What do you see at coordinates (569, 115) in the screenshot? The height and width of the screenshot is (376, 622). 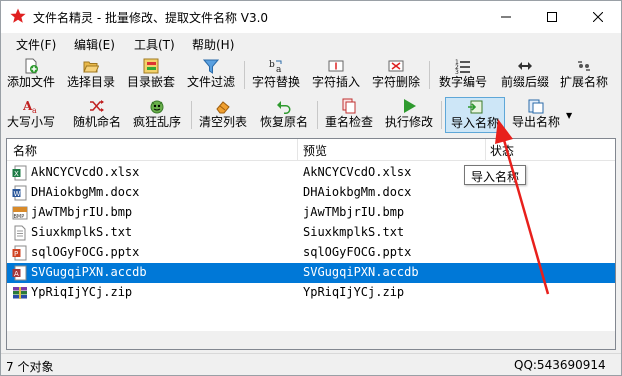 I see `export-dropdown-arrow-icon: ▼` at bounding box center [569, 115].